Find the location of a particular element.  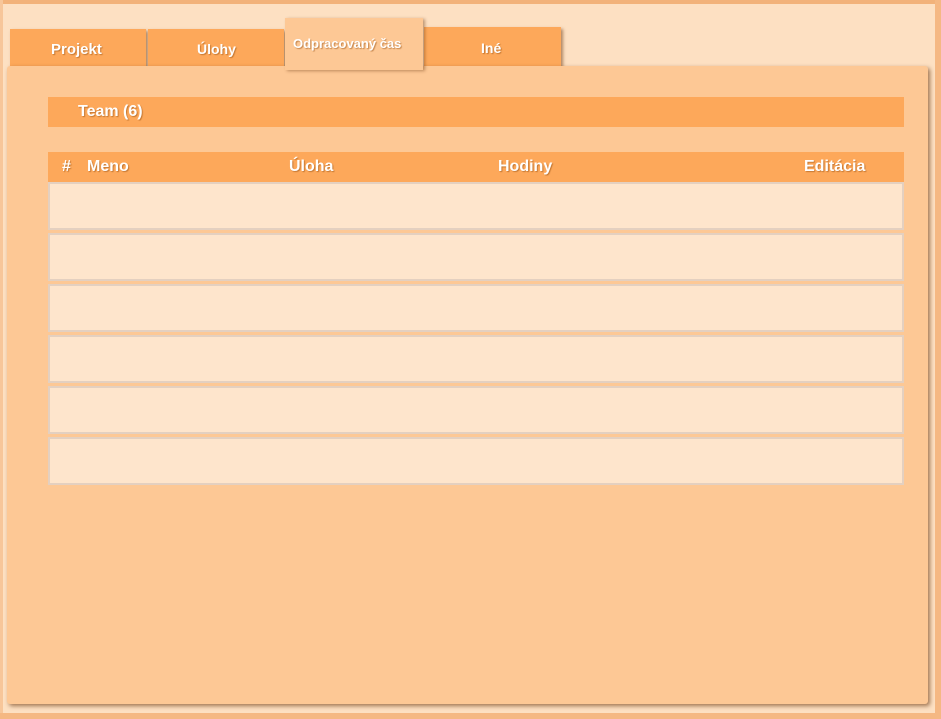

team-header: Team (6) is located at coordinates (476, 112).